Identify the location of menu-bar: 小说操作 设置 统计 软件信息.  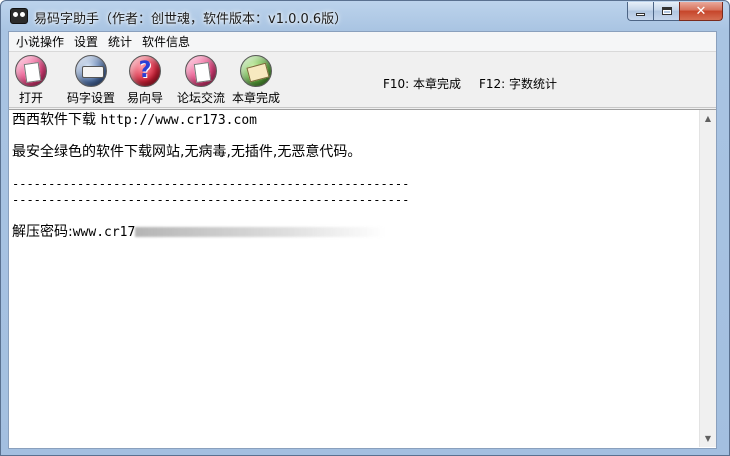
(362, 42).